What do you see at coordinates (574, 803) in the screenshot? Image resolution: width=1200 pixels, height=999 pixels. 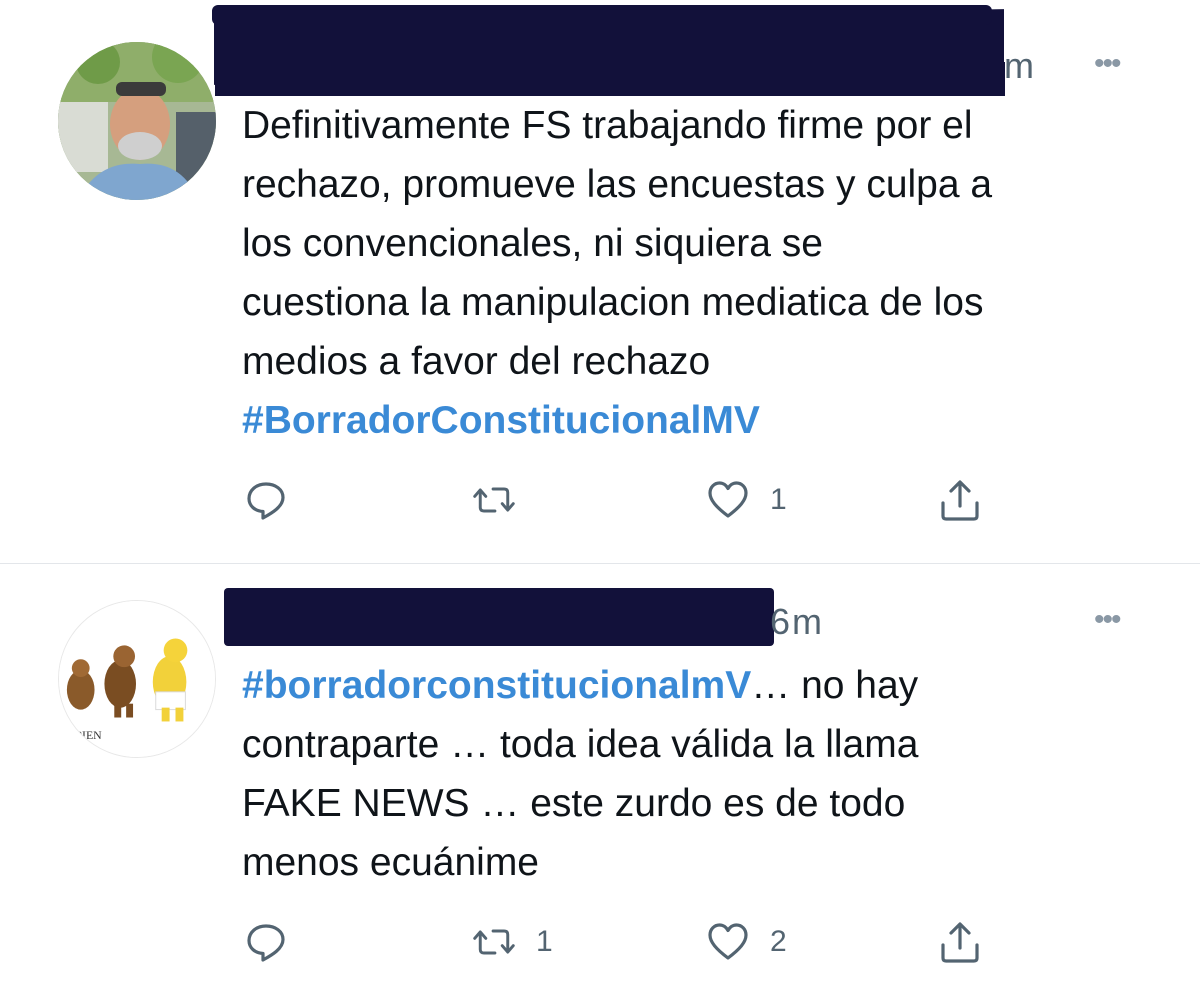 I see `tweet-text-line: FAKE NEWS … este zurdo es de todo` at bounding box center [574, 803].